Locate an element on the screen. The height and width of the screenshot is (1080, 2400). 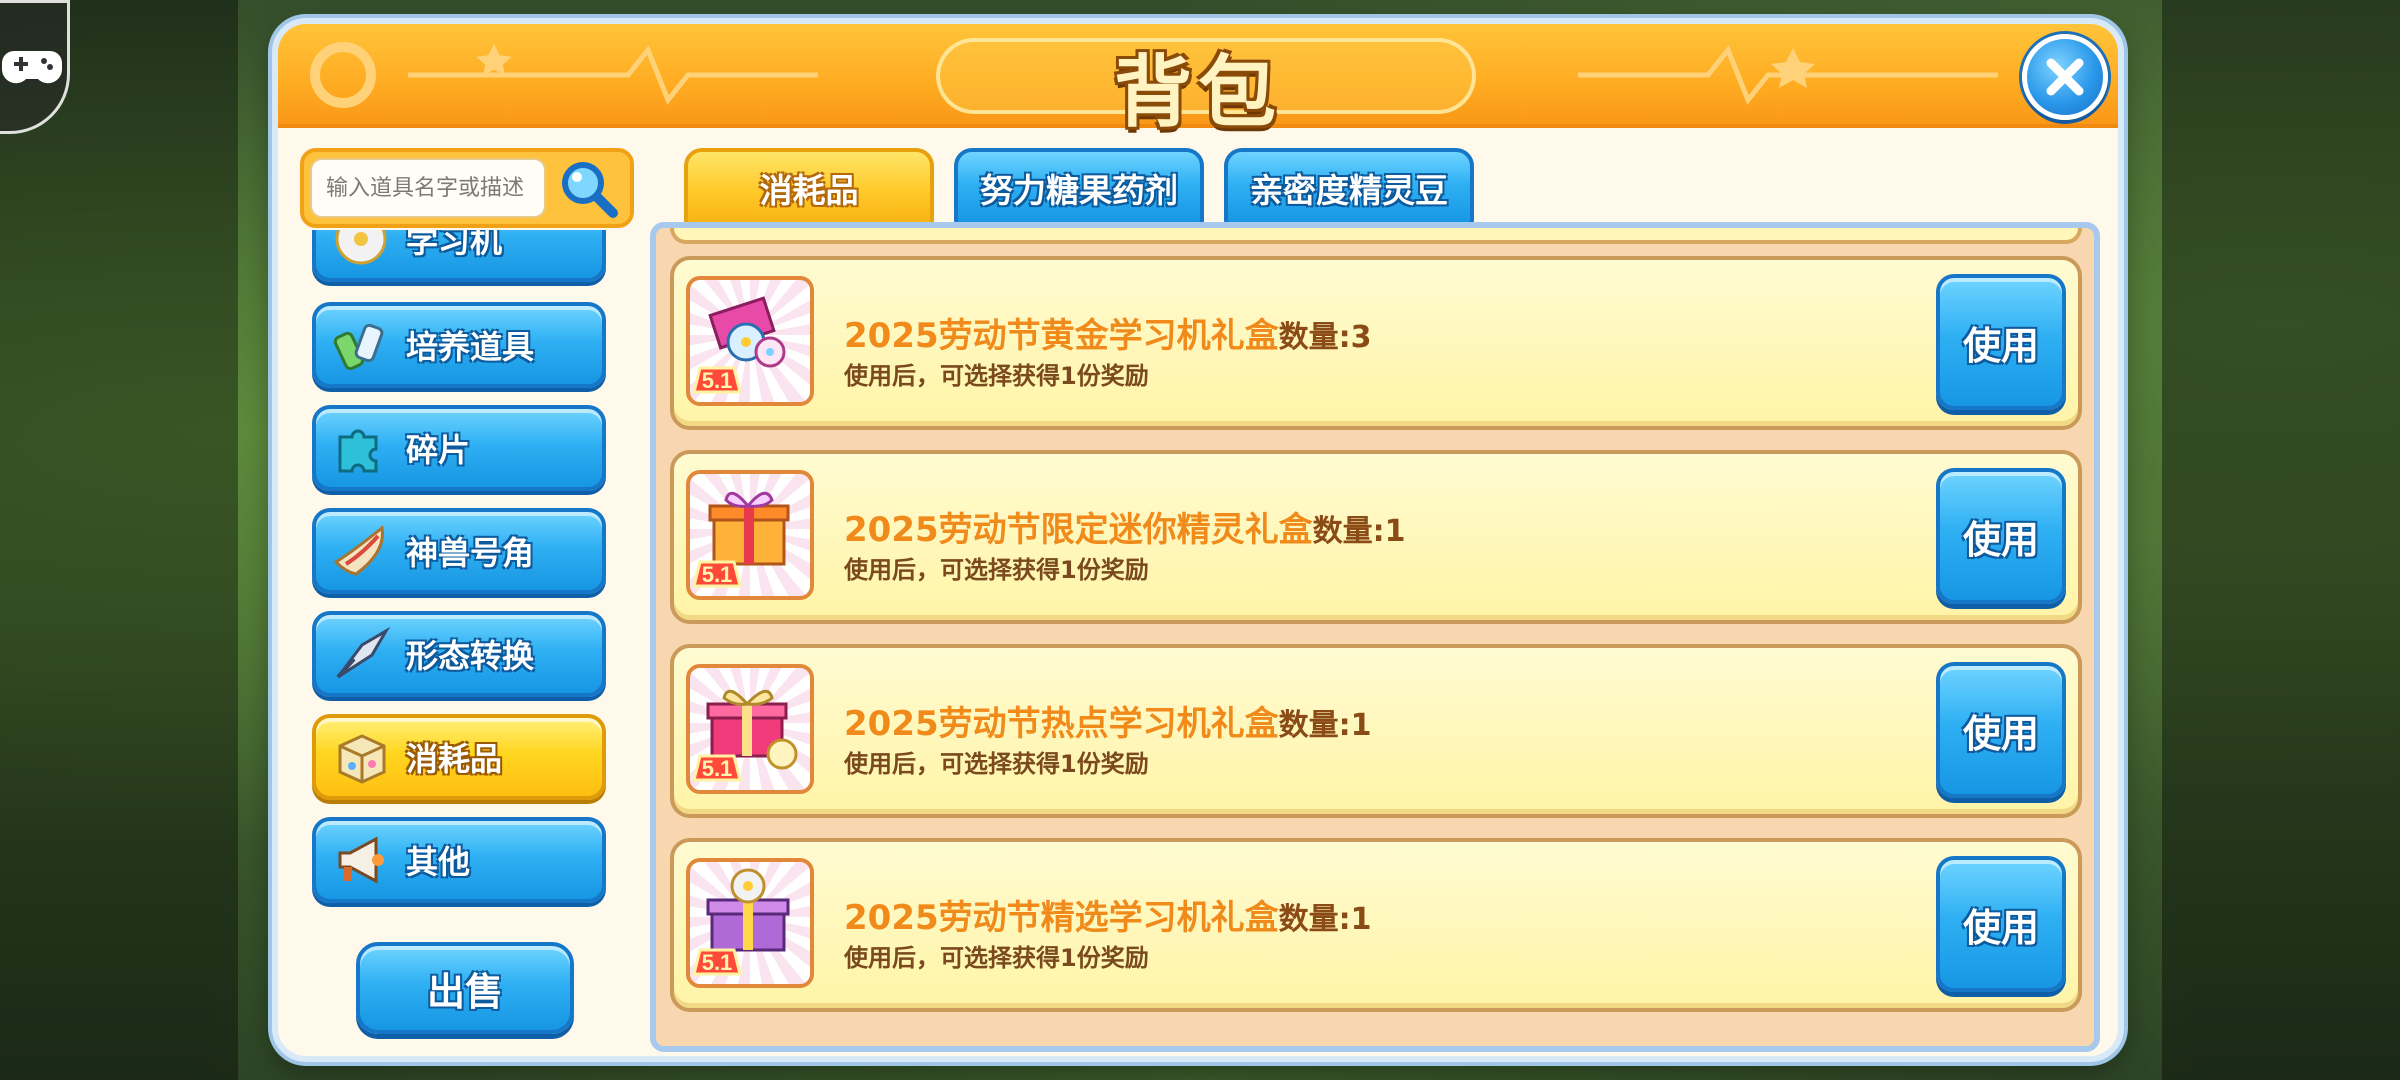
sidebar-item-form-change: 形态转换 is located at coordinates (459, 654).